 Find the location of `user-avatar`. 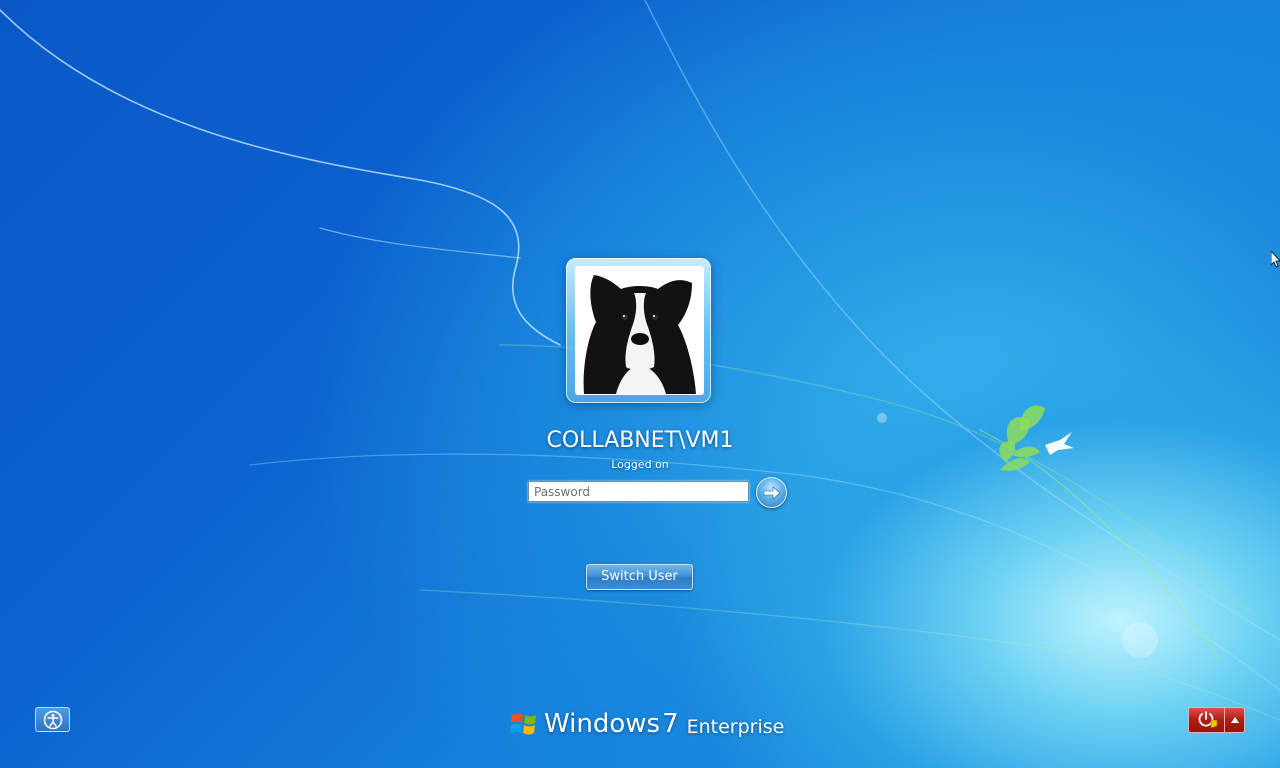

user-avatar is located at coordinates (639, 330).